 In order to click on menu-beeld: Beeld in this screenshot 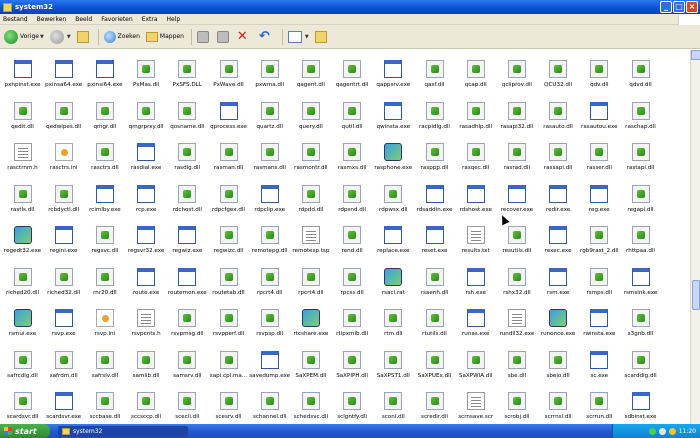, I will do `click(83, 19)`.